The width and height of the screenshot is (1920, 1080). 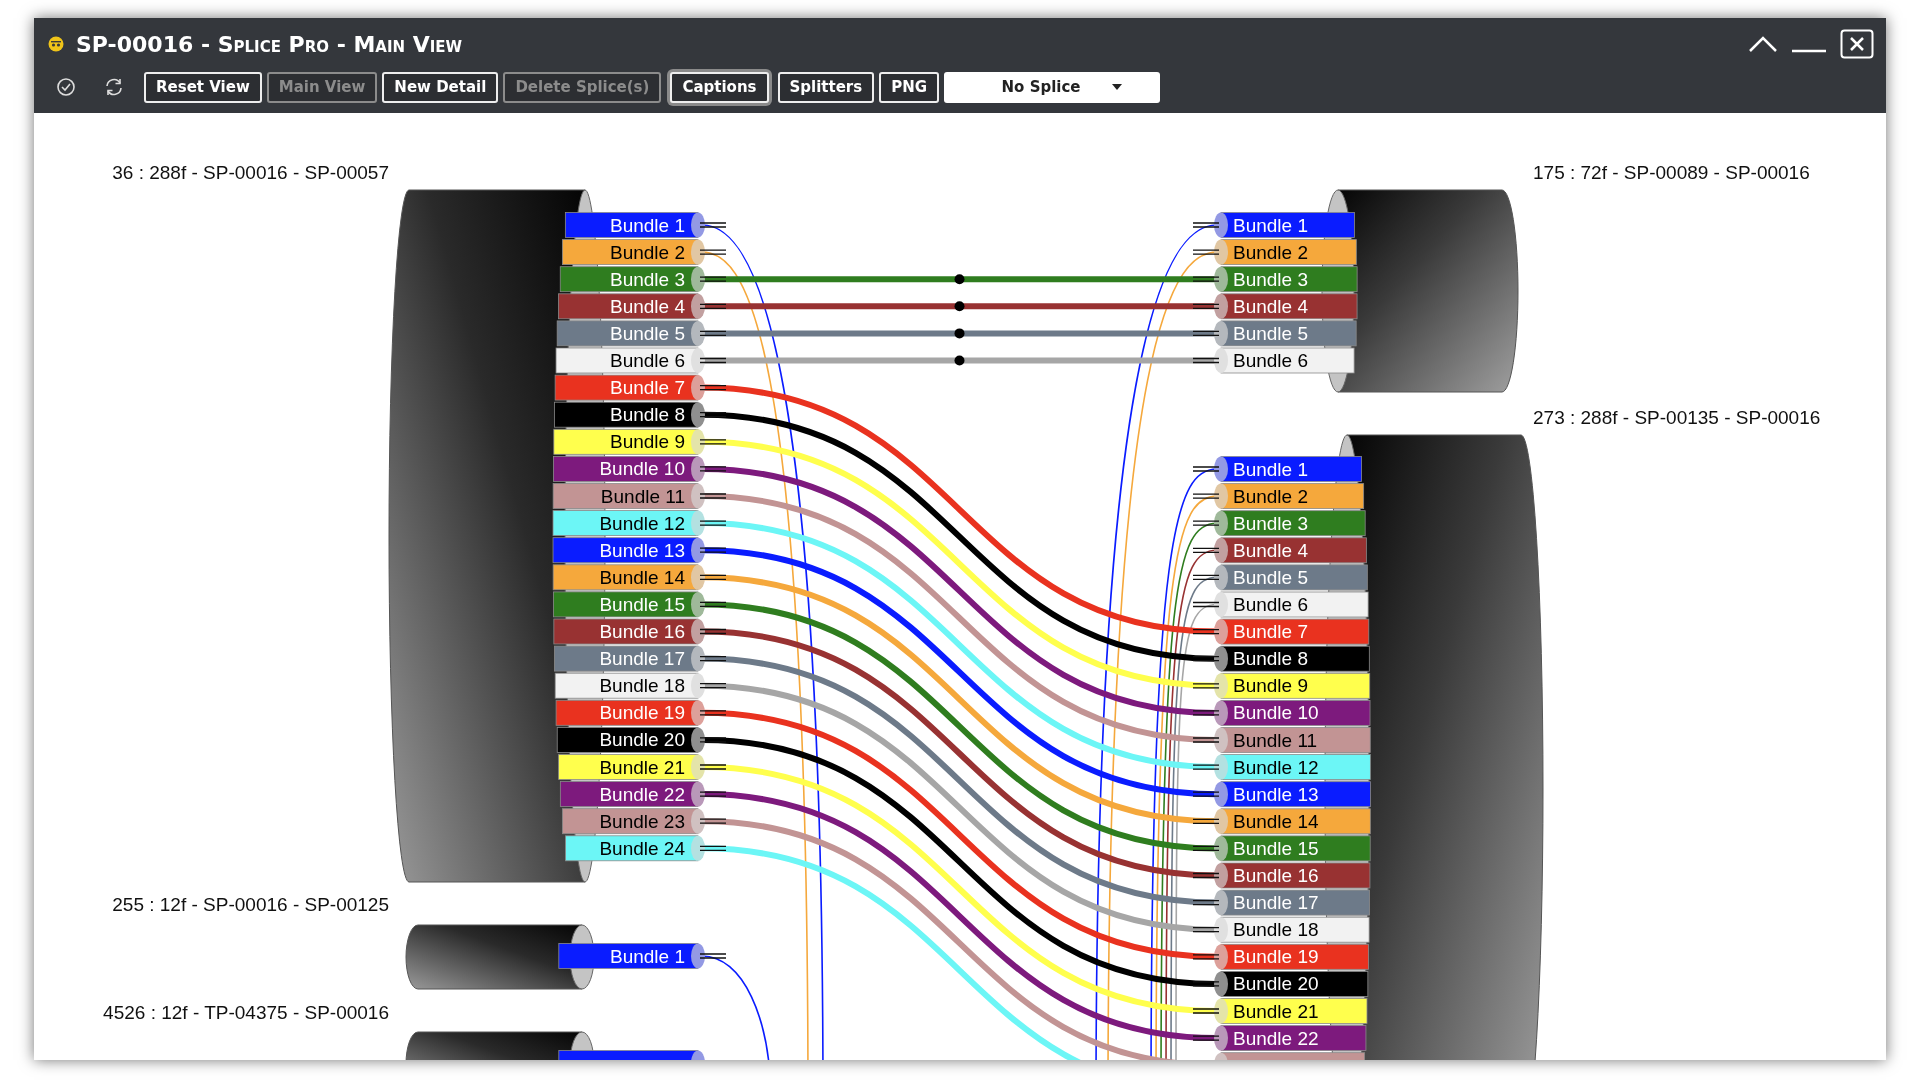 I want to click on bundle-tube: Bundle 23, so click(x=630, y=821).